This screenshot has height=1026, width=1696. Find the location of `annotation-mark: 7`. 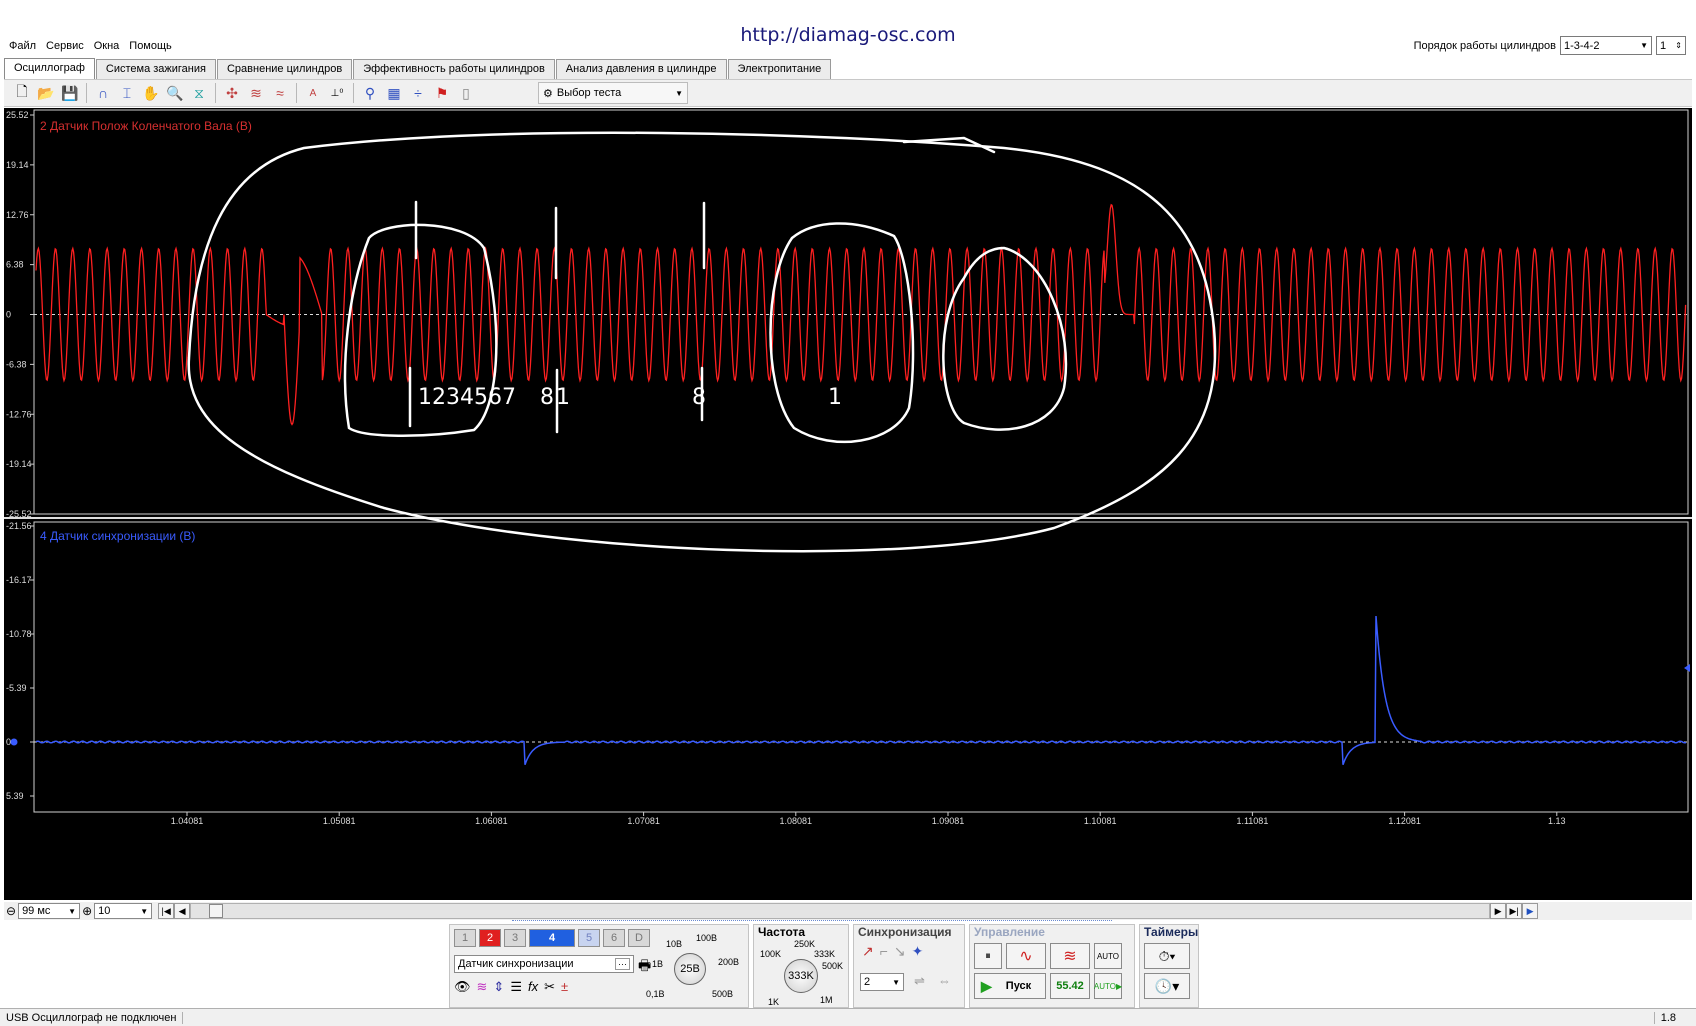

annotation-mark: 7 is located at coordinates (509, 397).